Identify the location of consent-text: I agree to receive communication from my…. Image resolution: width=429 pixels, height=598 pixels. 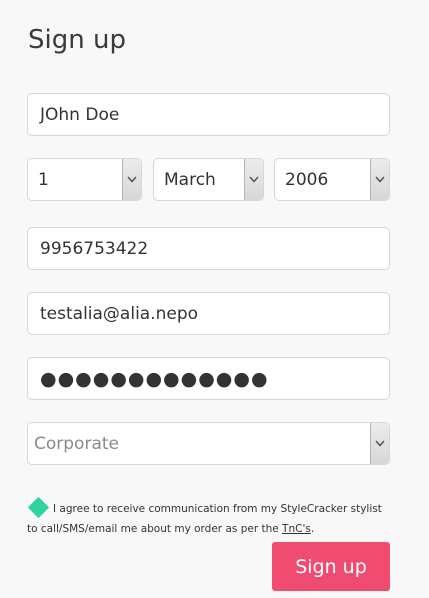
(204, 519).